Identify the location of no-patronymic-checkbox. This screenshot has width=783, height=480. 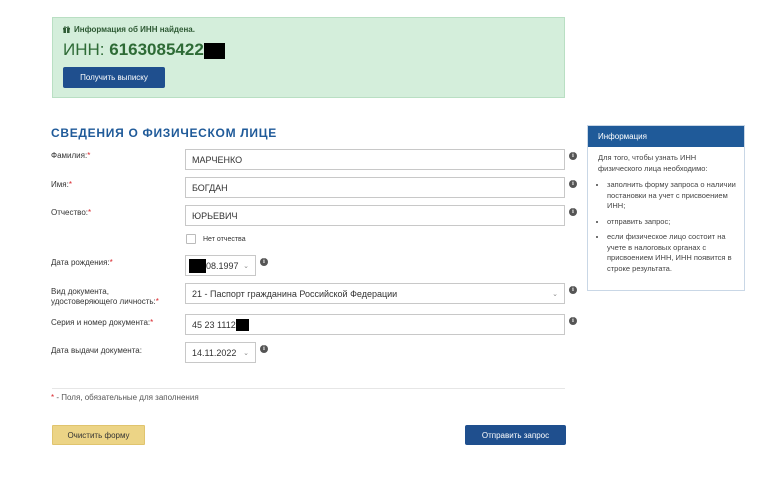
(191, 239).